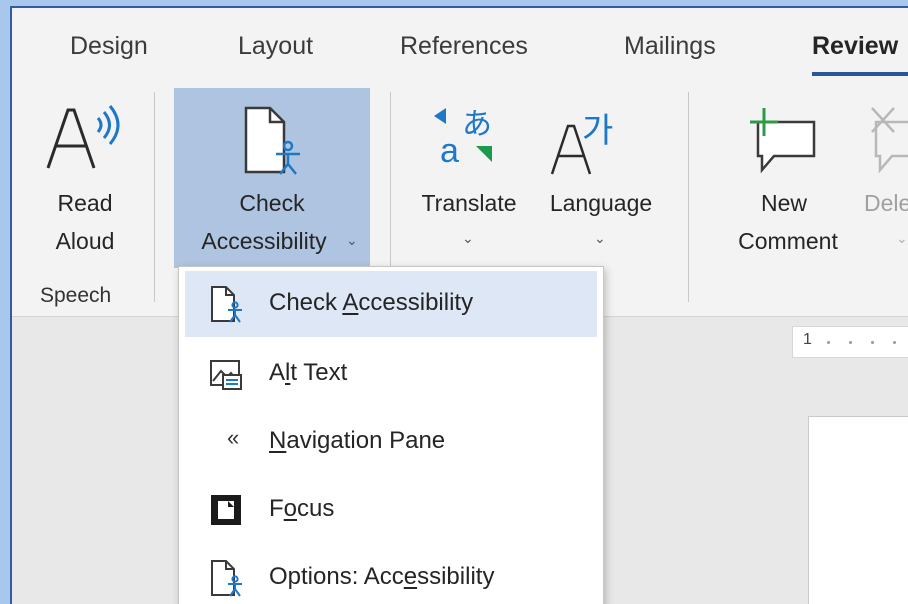 The height and width of the screenshot is (604, 908). What do you see at coordinates (85, 203) in the screenshot?
I see `read-aloud-label-1: Read` at bounding box center [85, 203].